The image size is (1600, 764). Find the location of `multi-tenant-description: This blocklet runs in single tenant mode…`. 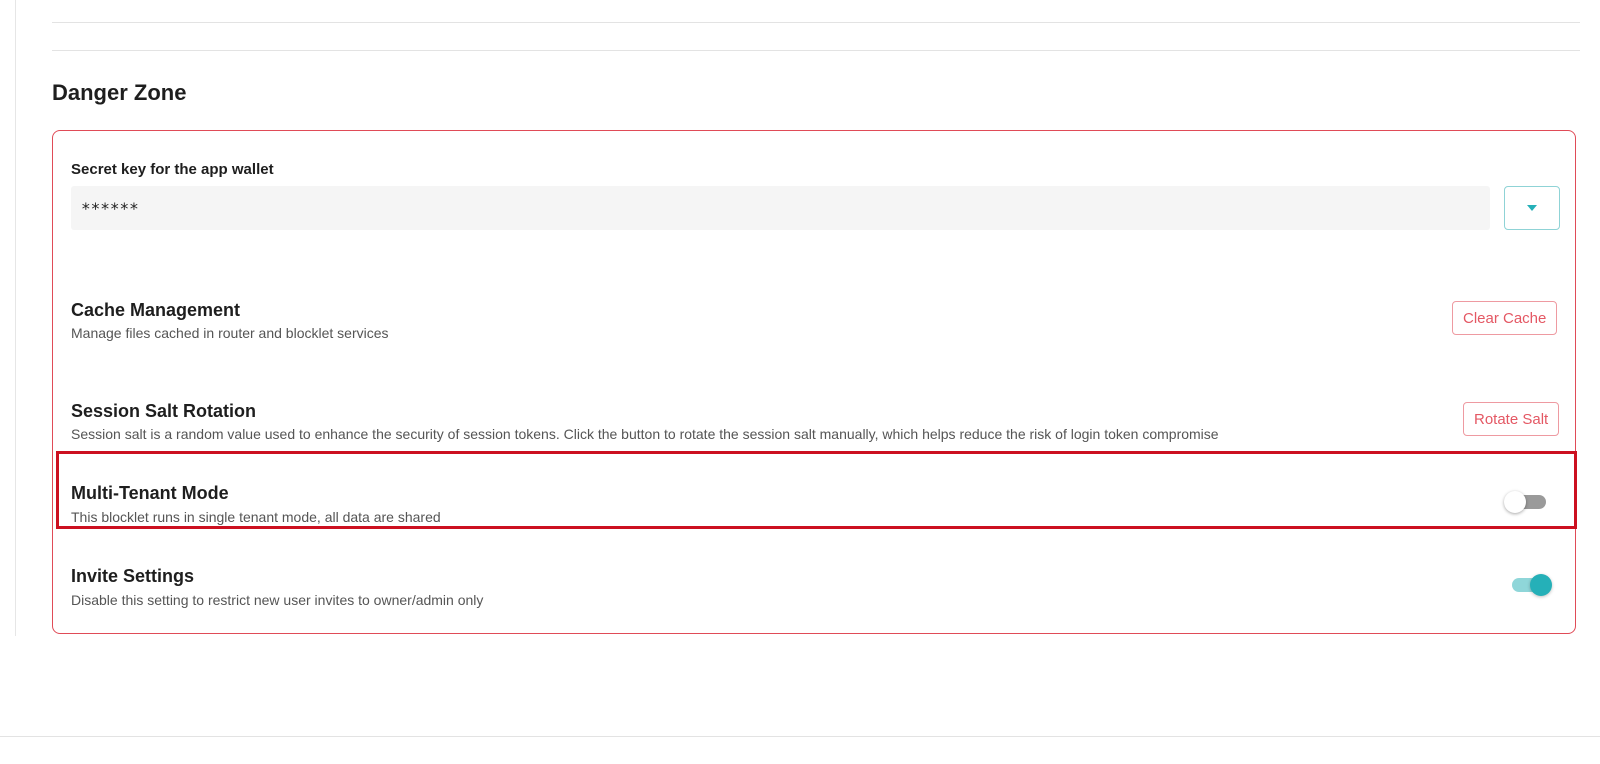

multi-tenant-description: This blocklet runs in single tenant mode… is located at coordinates (256, 517).